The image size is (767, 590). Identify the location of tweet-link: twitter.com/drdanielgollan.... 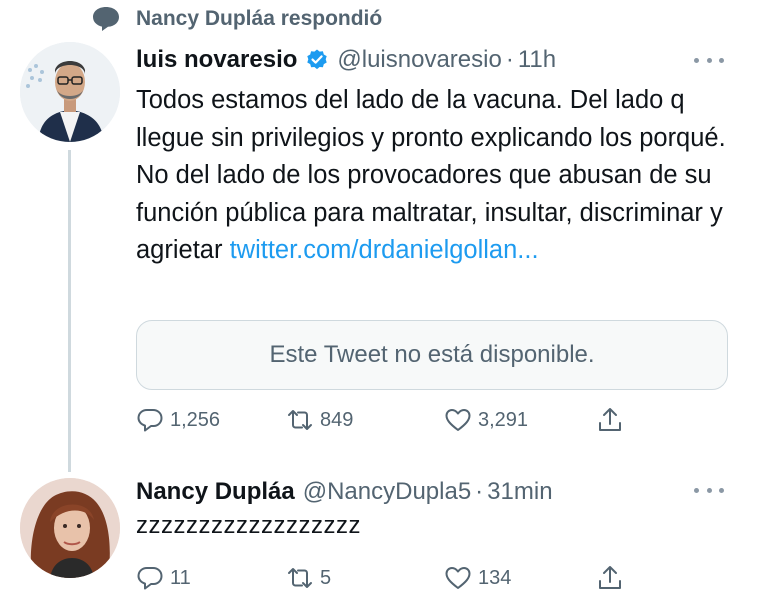
(384, 250).